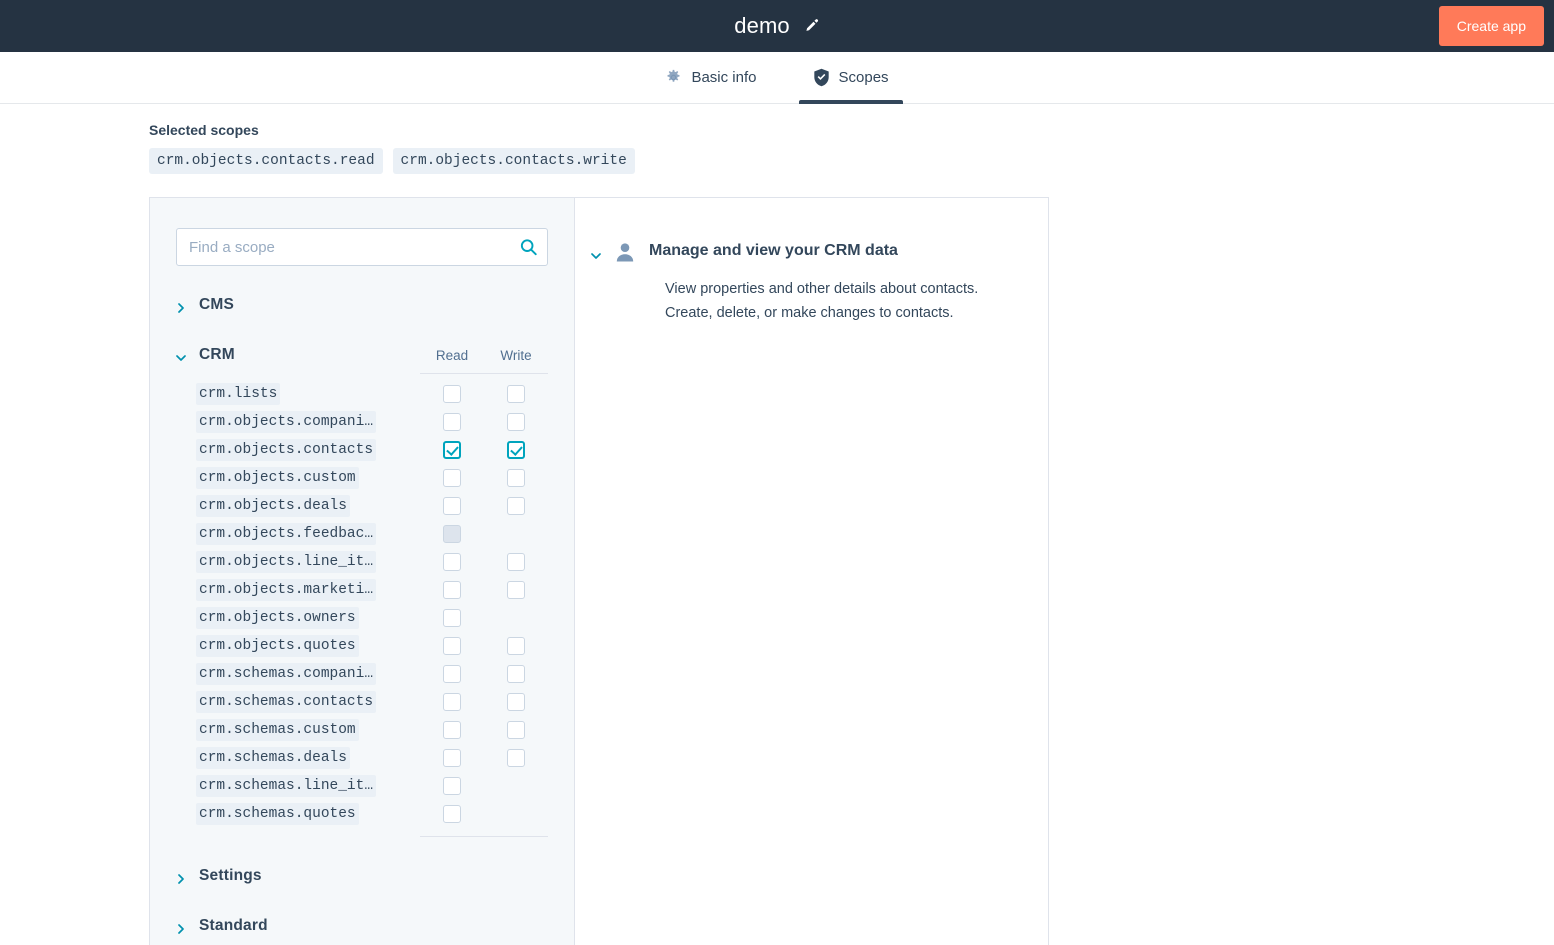 This screenshot has width=1554, height=945. I want to click on scope-row: crm.lists, so click(362, 394).